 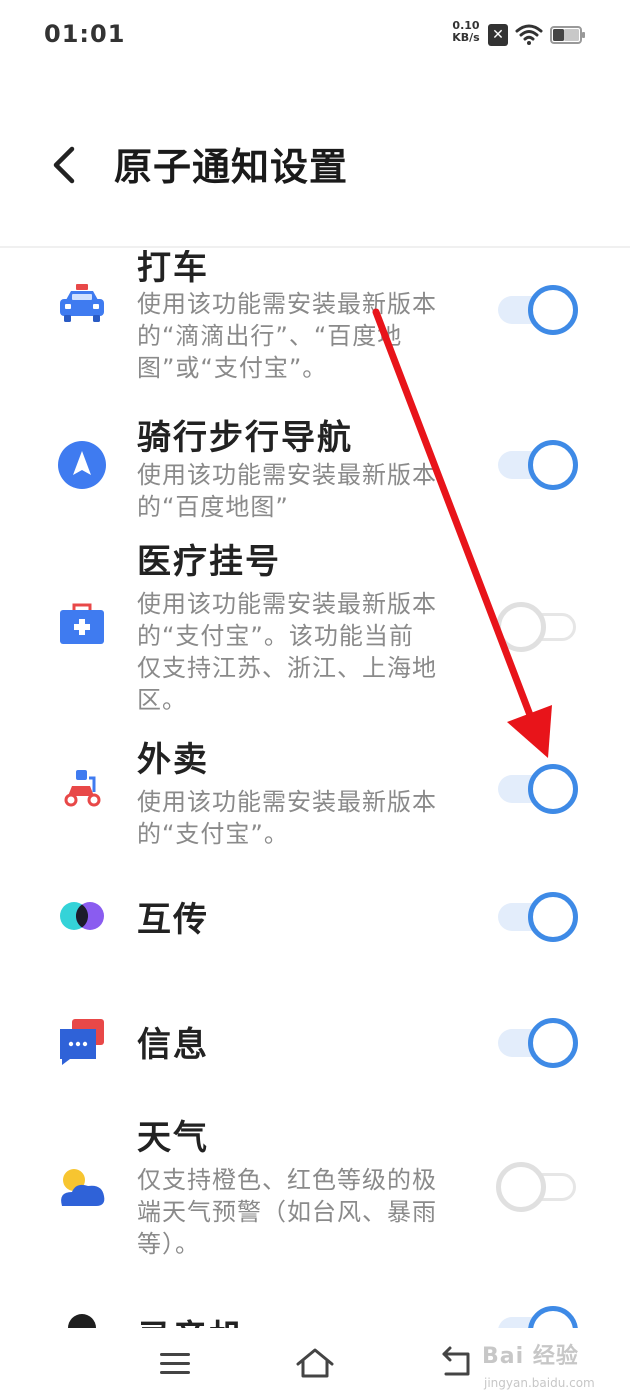 I want to click on setting-title: 骑行步行导航, so click(x=245, y=438).